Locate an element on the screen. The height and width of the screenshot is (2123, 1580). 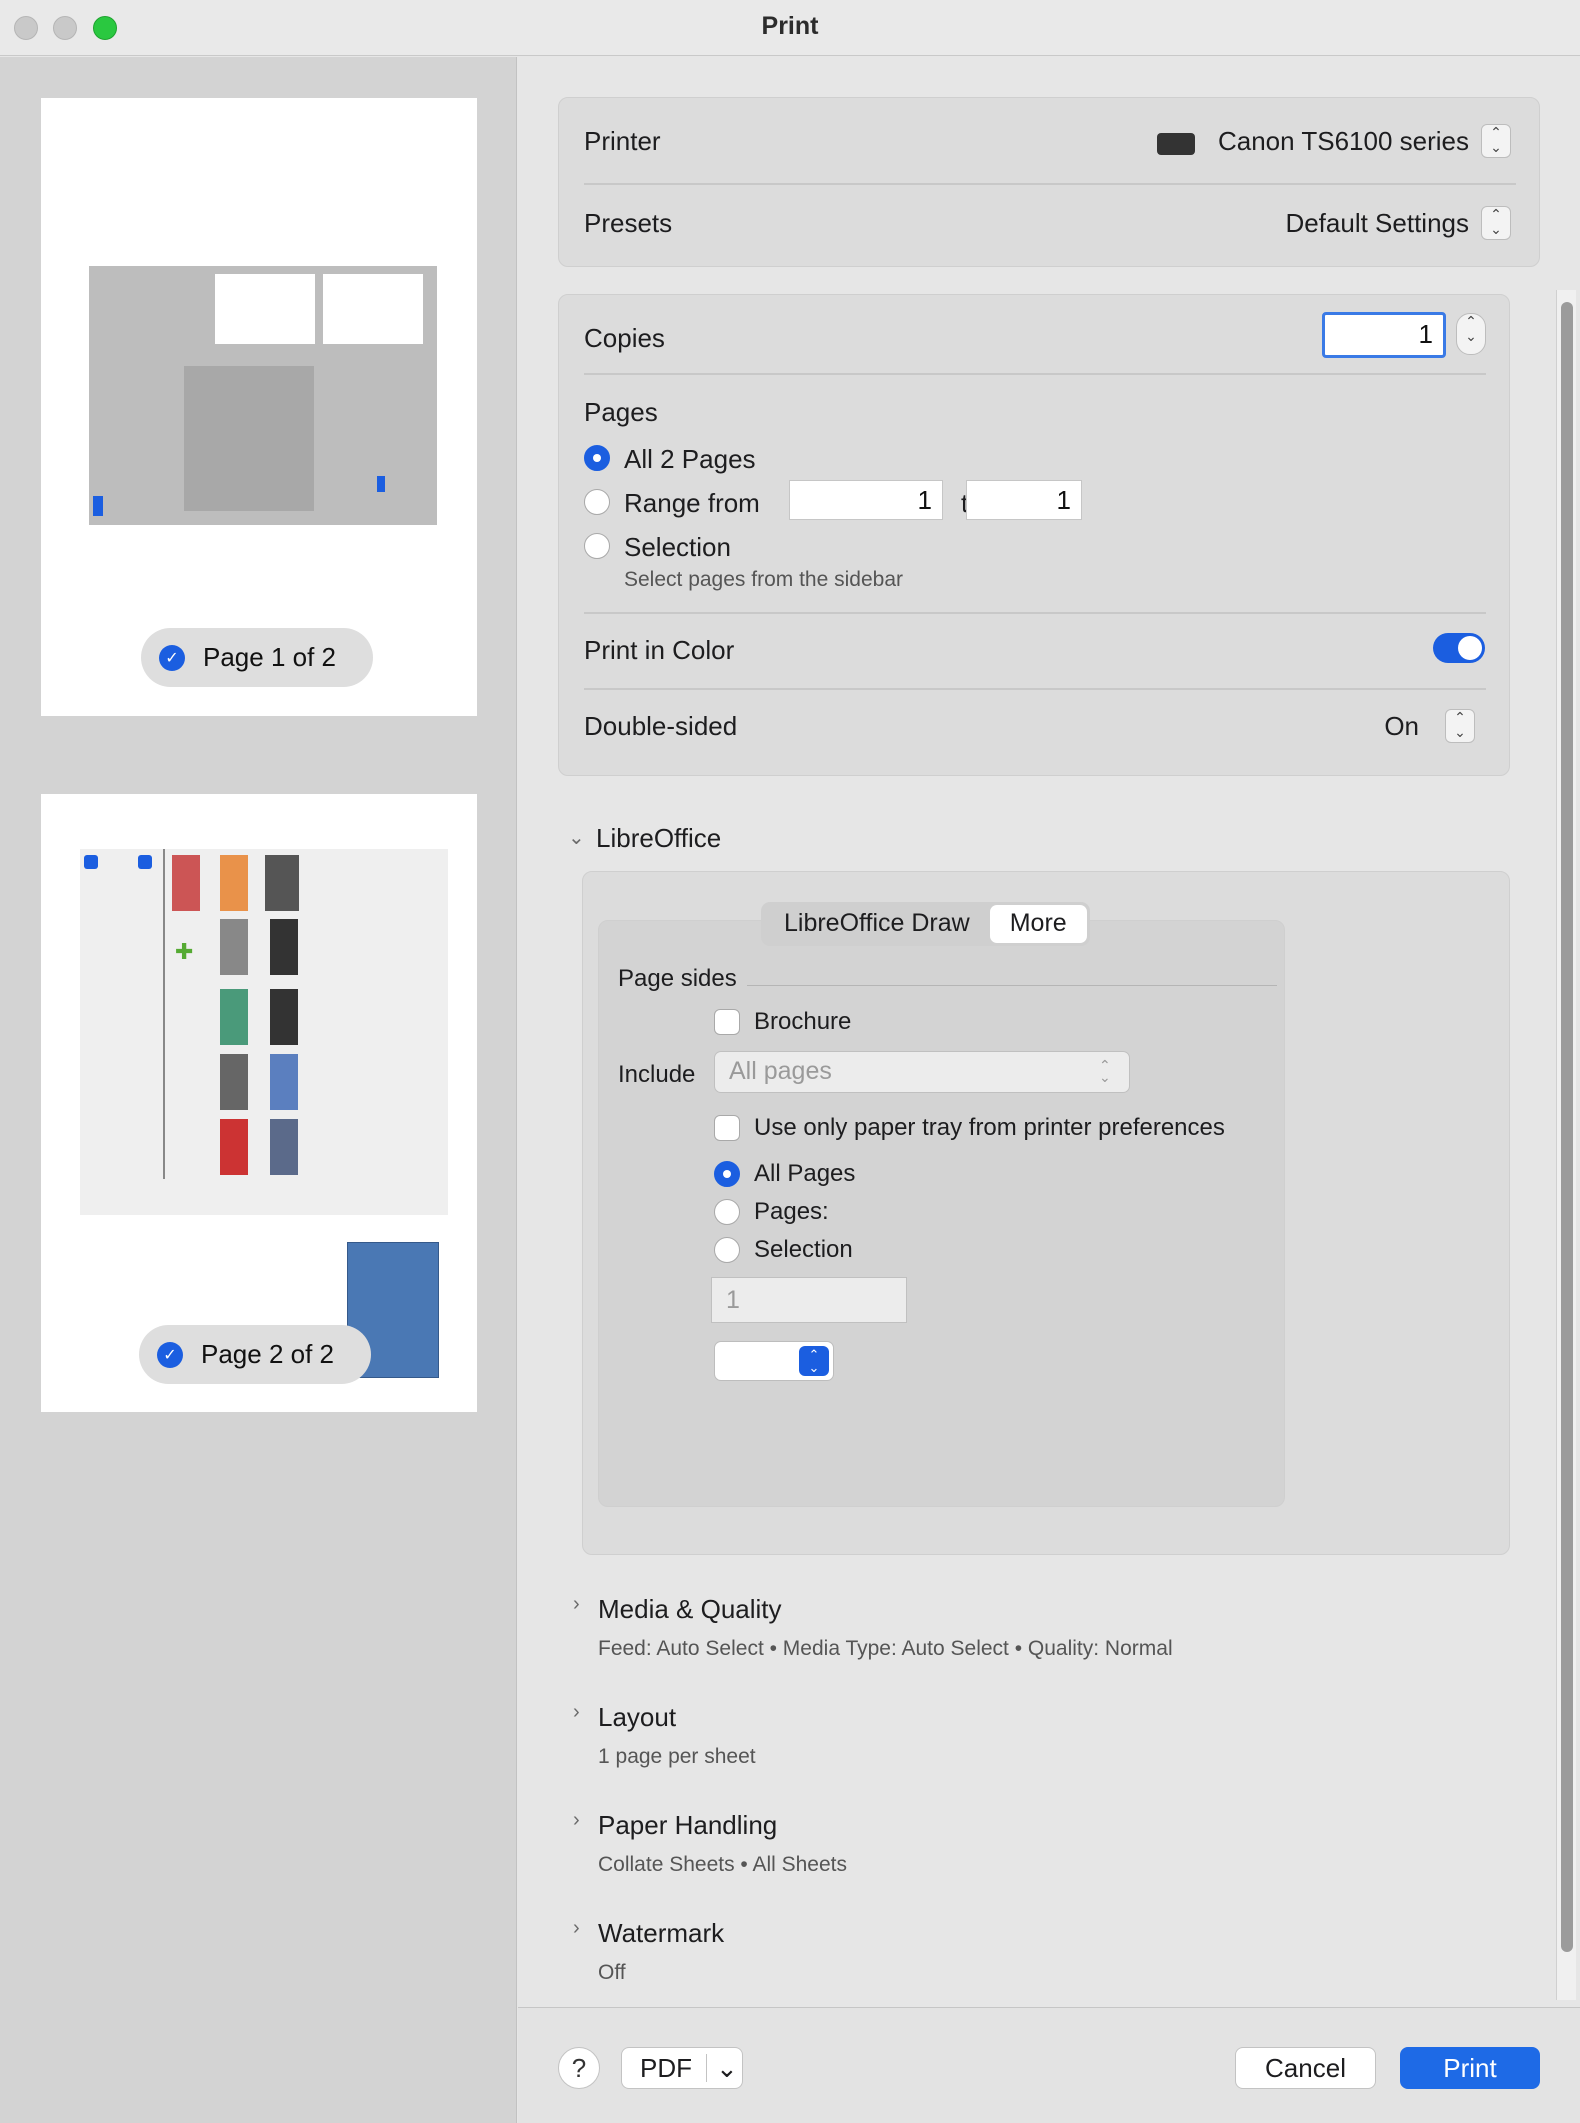
page-1-label: Page 1 of 2 is located at coordinates (269, 657).